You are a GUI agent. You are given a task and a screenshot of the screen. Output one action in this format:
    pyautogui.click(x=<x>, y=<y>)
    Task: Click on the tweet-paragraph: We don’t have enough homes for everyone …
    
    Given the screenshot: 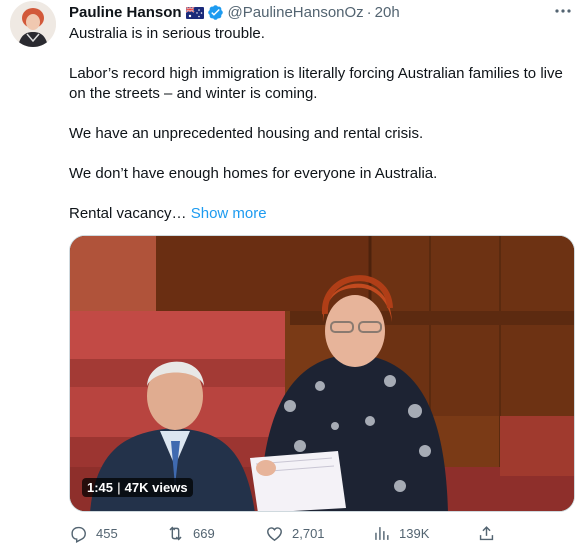 What is the action you would take?
    pyautogui.click(x=253, y=173)
    